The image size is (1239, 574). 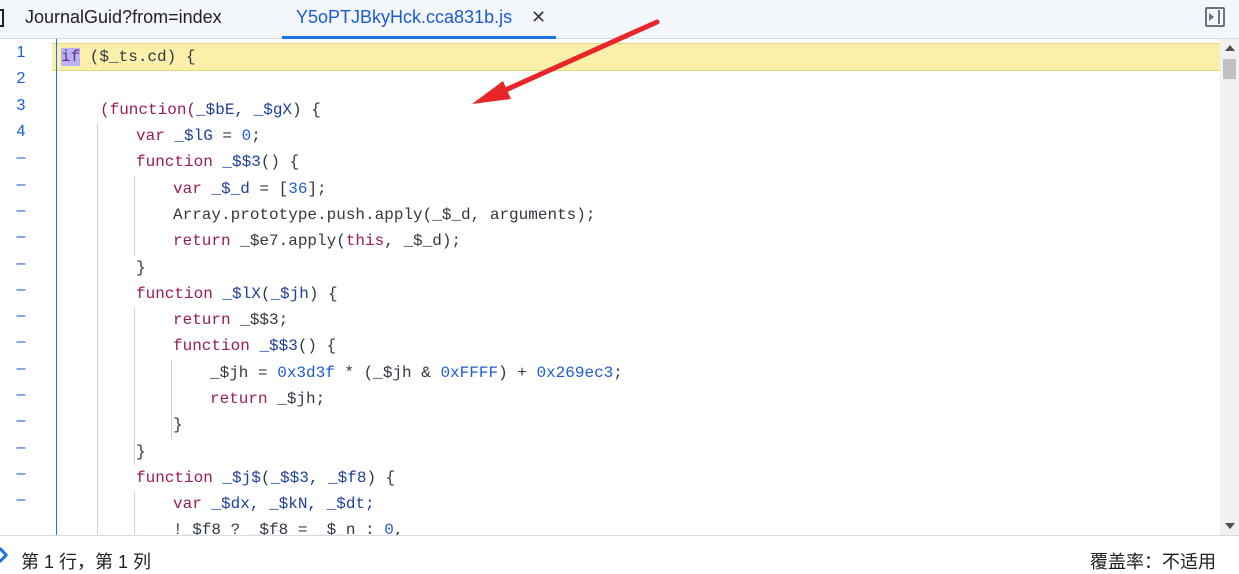 I want to click on annotation-arrow, so click(x=566, y=61).